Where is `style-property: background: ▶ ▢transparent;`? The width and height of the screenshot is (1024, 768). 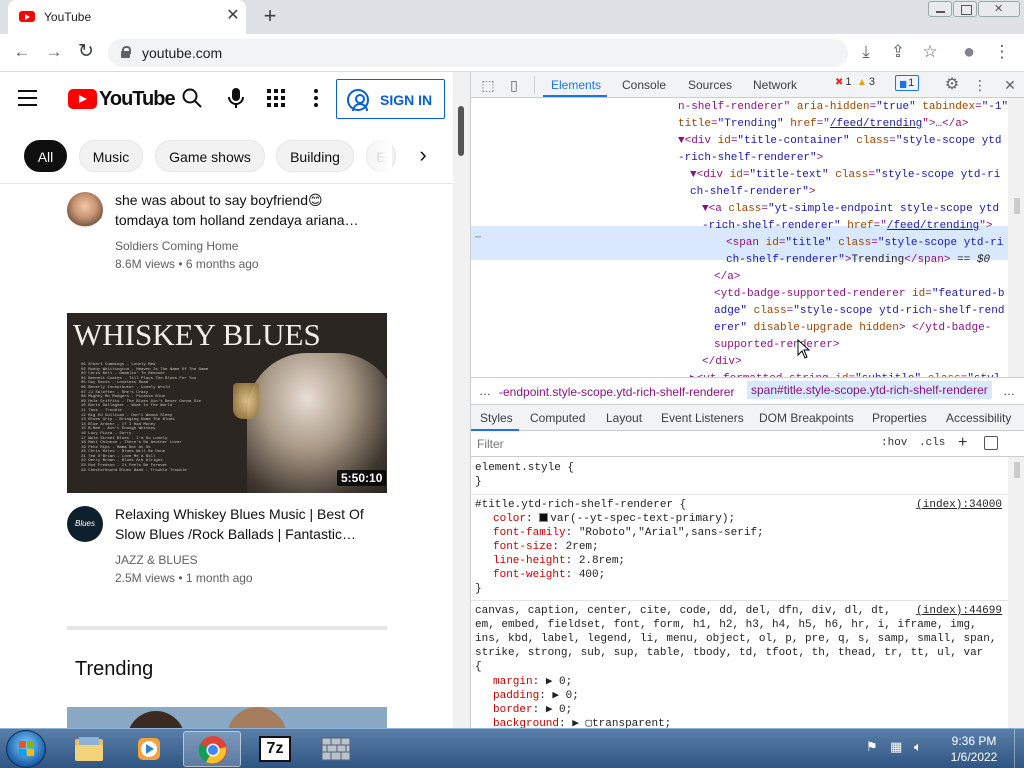
style-property: background: ▶ ▢transparent; is located at coordinates (582, 722).